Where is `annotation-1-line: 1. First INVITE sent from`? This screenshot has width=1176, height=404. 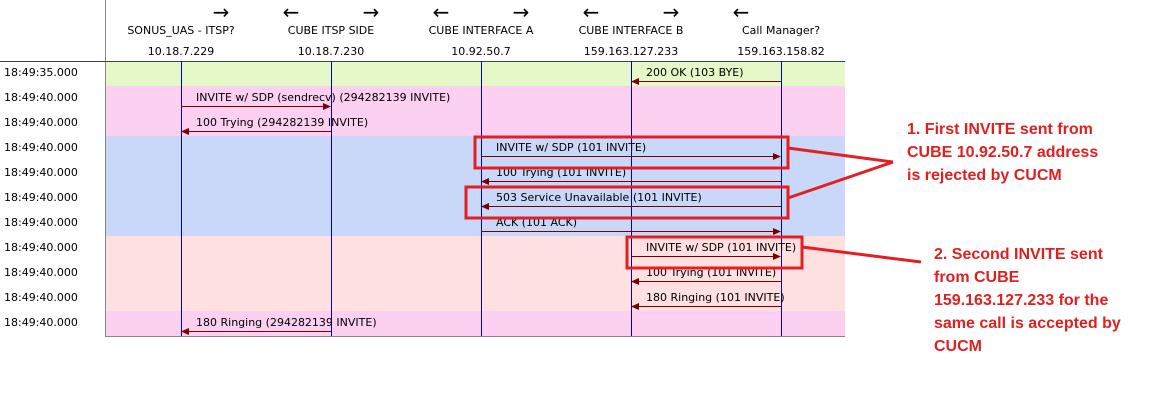 annotation-1-line: 1. First INVITE sent from is located at coordinates (1000, 129).